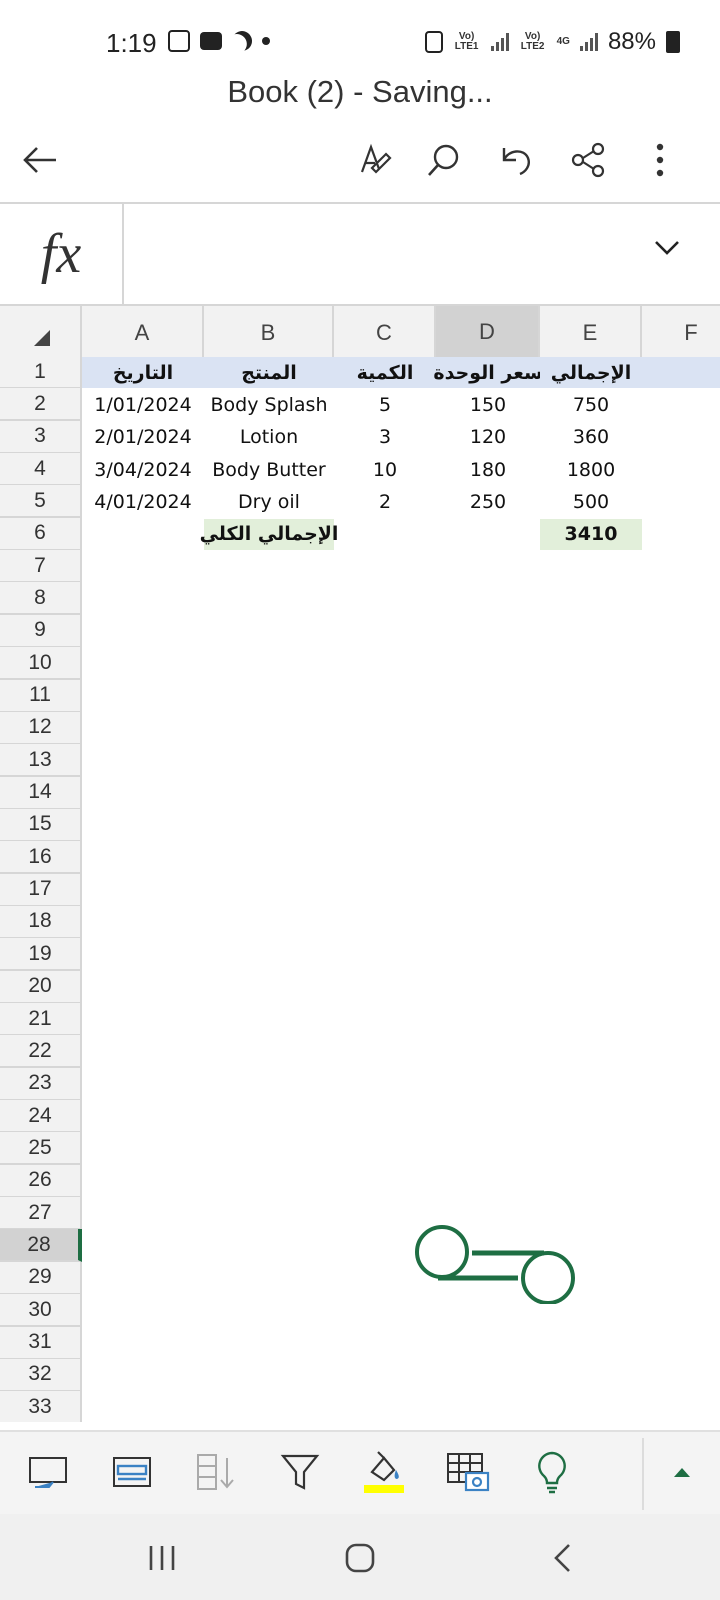  Describe the element at coordinates (266, 41) in the screenshot. I see `notification-dot-icon` at that location.